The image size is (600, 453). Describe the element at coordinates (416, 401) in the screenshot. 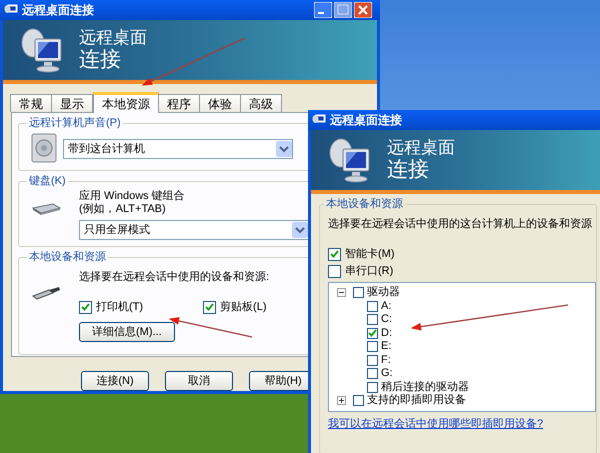

I see `tree-item: 支持的即插即用设备` at that location.